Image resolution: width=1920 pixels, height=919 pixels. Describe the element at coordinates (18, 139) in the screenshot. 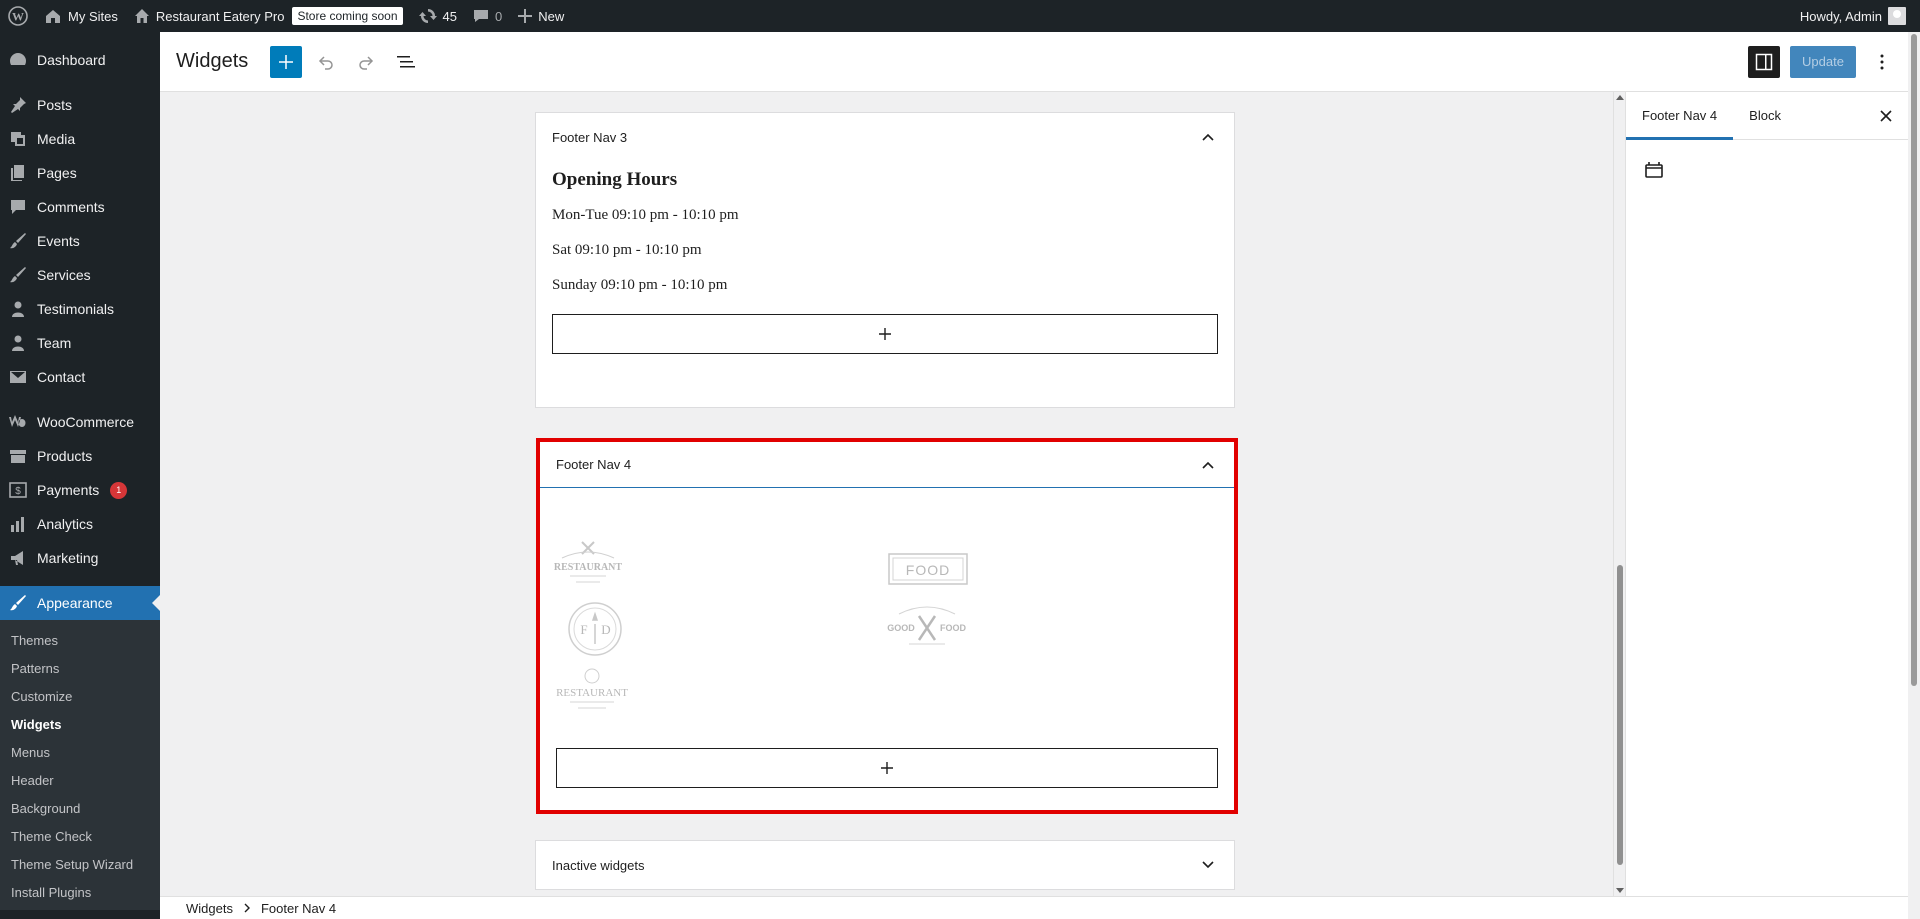

I see `media-icon` at that location.